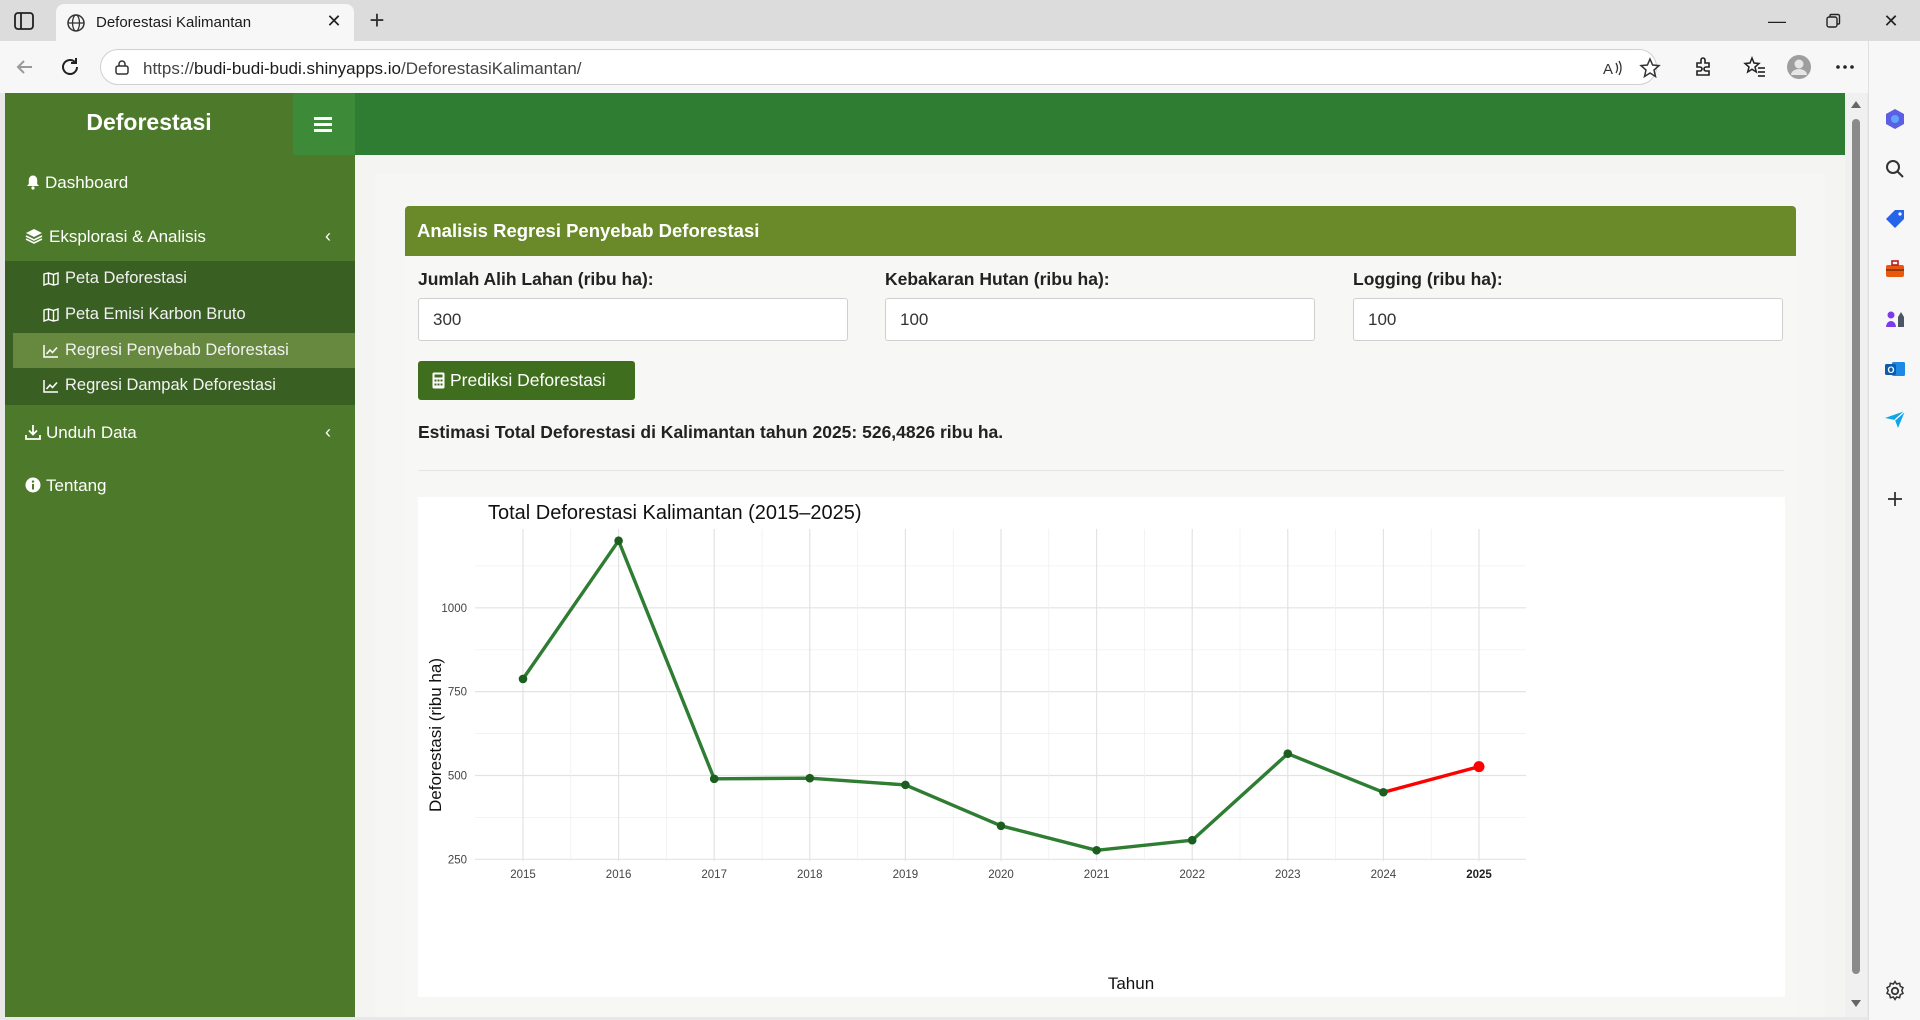 The width and height of the screenshot is (1920, 1020). What do you see at coordinates (87, 182) in the screenshot?
I see `sidebar-item-label: Dashboard` at bounding box center [87, 182].